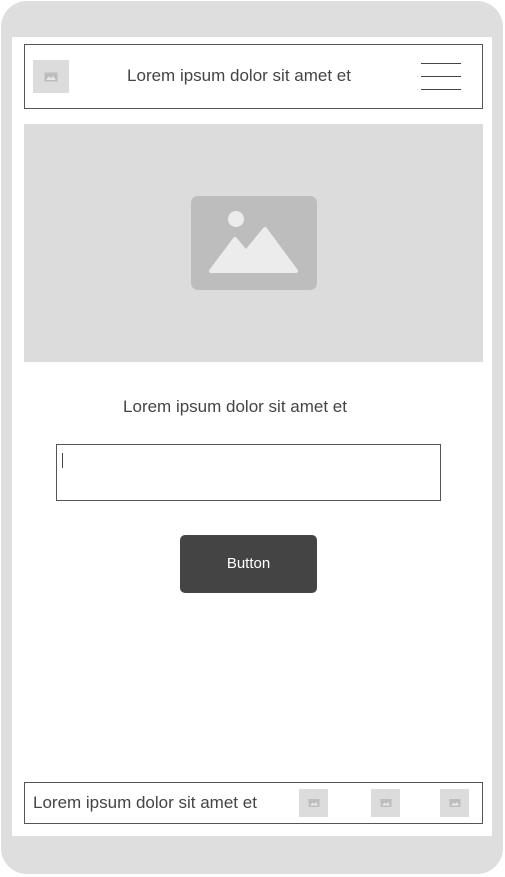  I want to click on header-image-icon, so click(51, 76).